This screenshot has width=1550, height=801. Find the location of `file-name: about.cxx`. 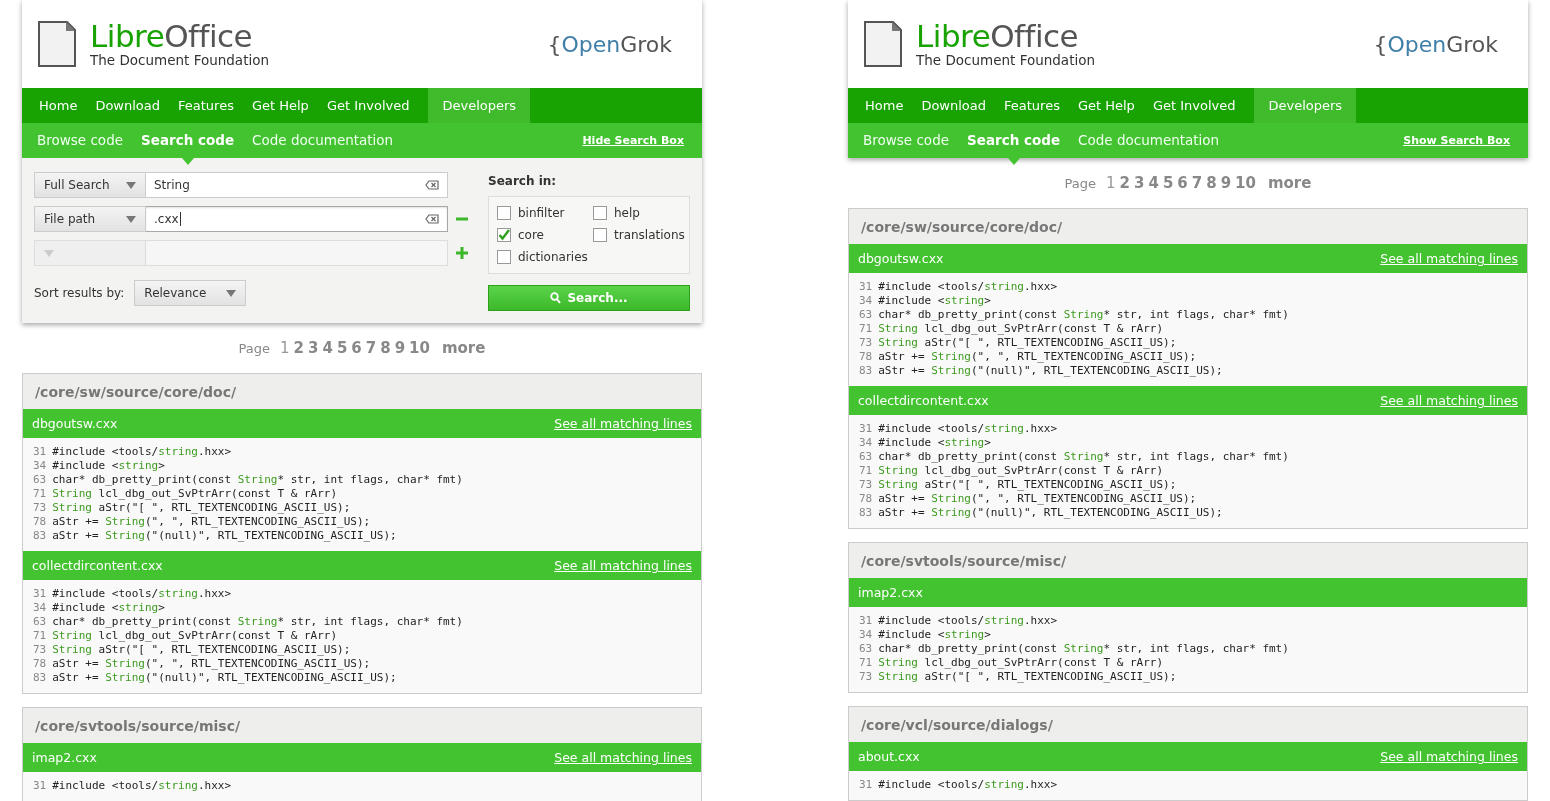

file-name: about.cxx is located at coordinates (889, 756).